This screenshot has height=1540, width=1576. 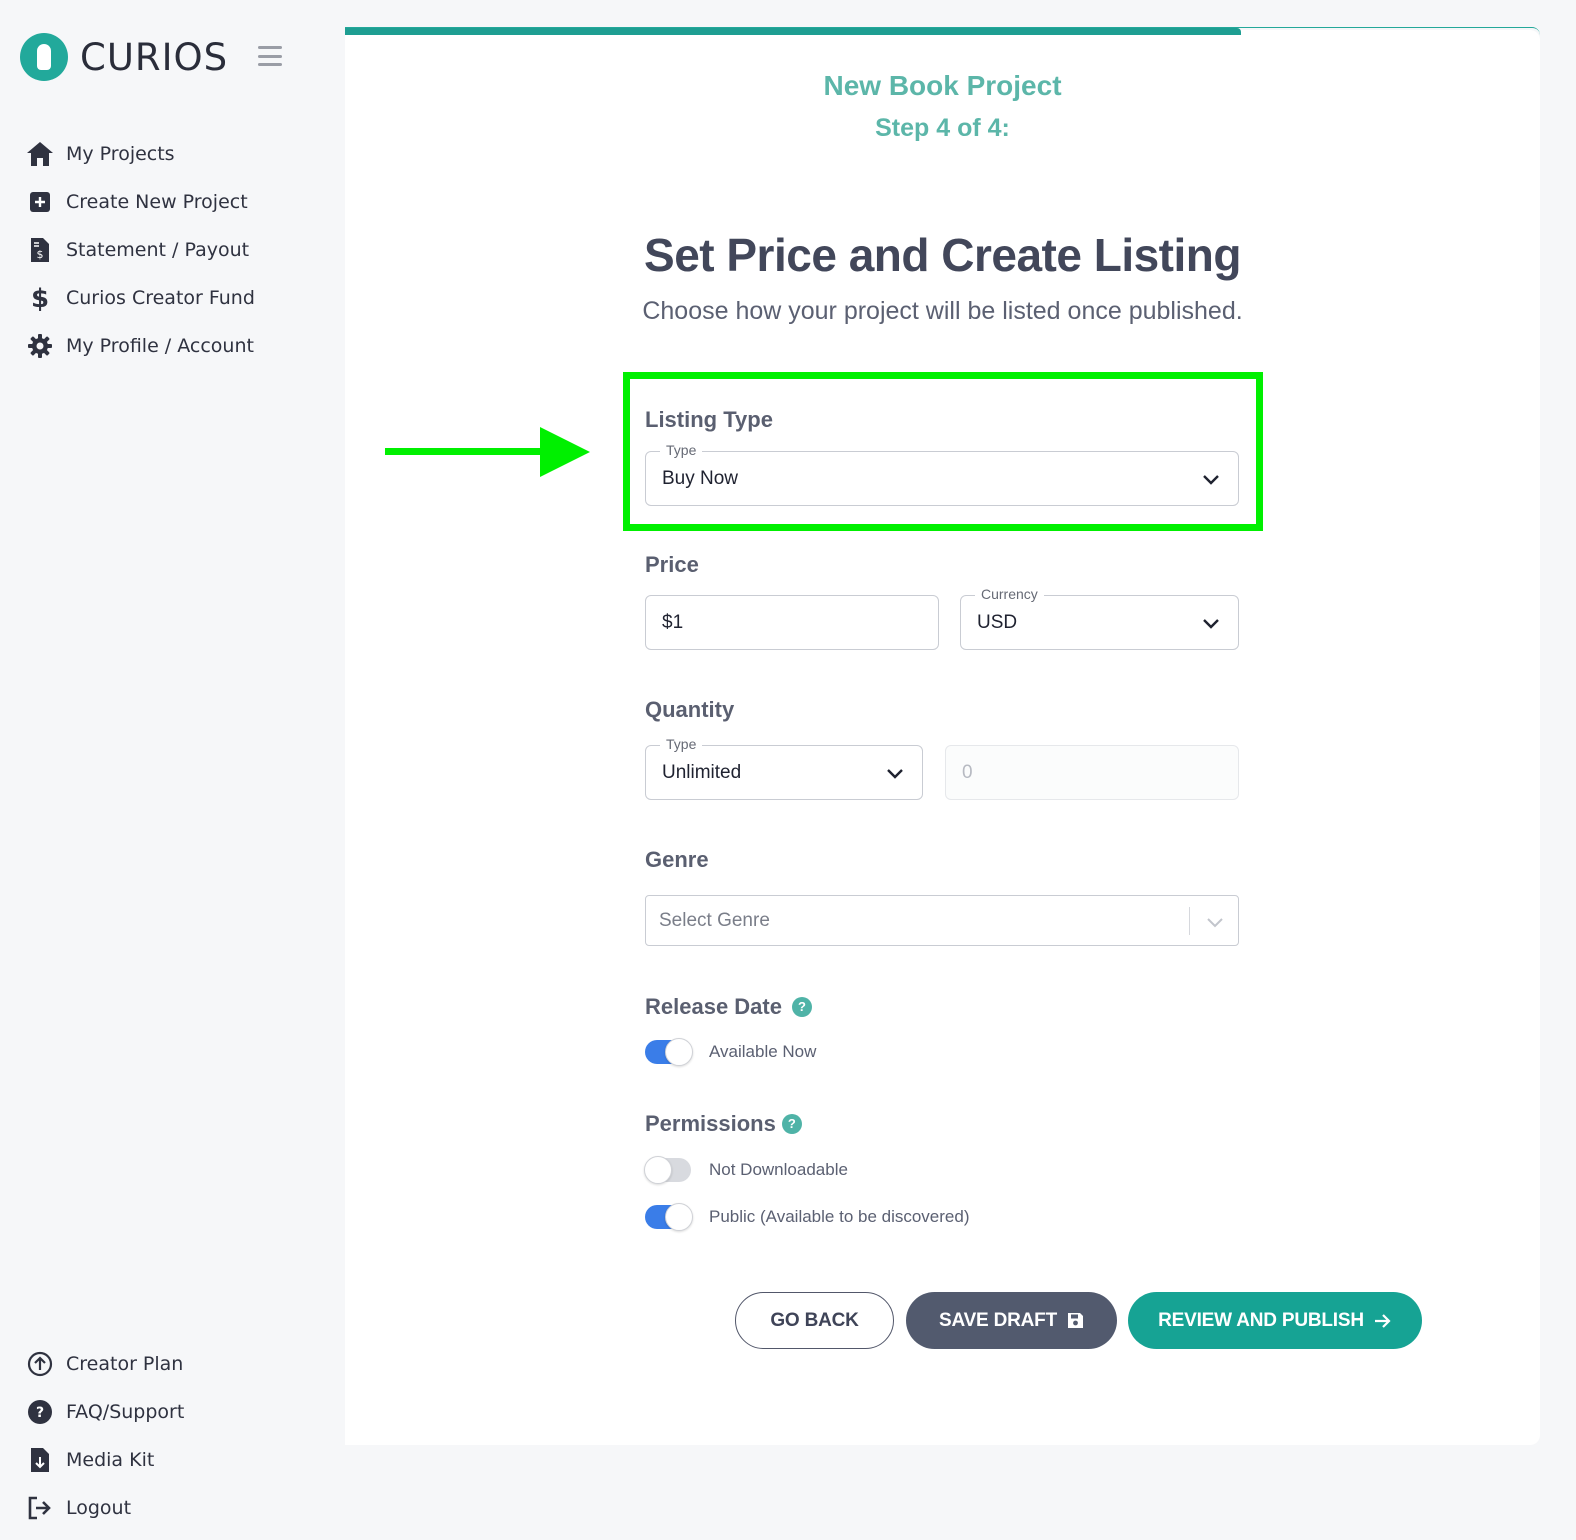 I want to click on sidebar-item-create-new-project: Create New Project, so click(x=176, y=202).